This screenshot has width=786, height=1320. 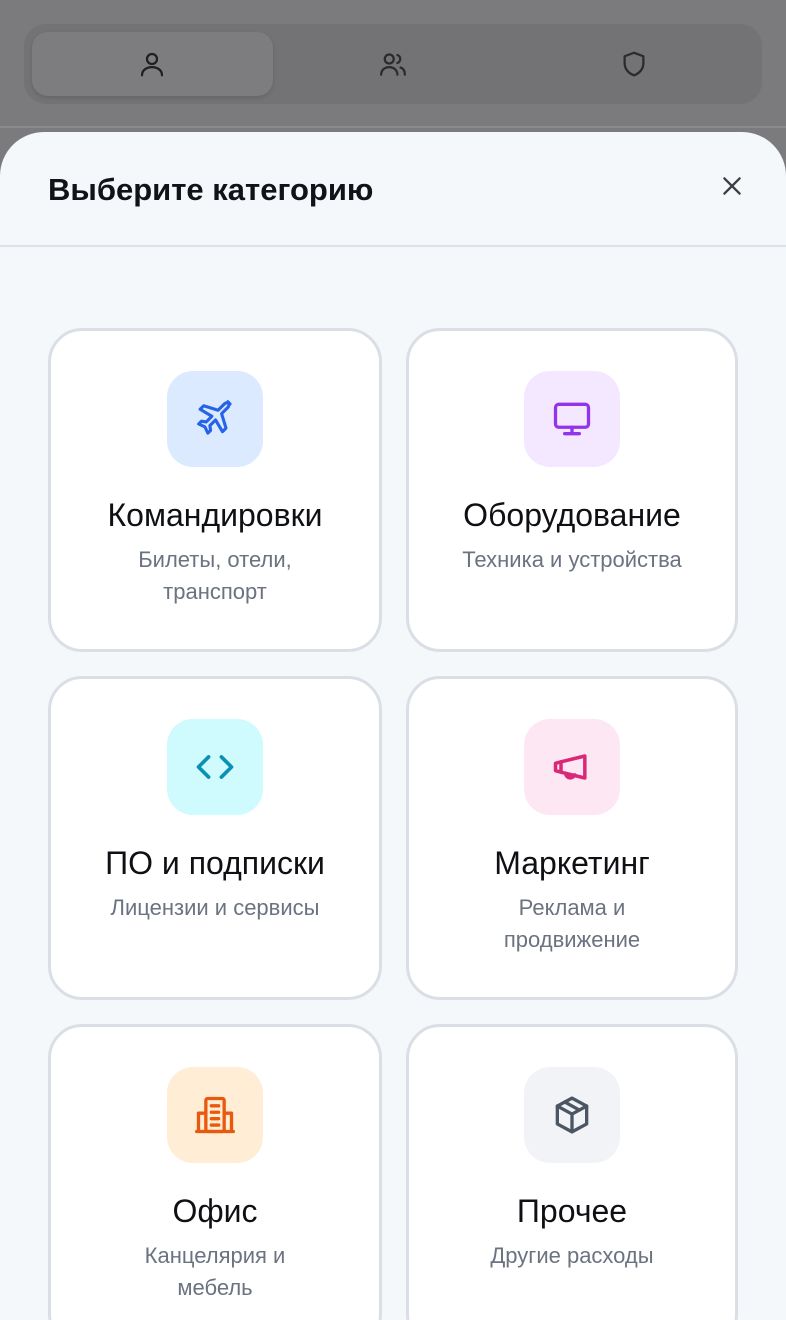 What do you see at coordinates (215, 863) in the screenshot?
I see `category-title: ПО и подписки` at bounding box center [215, 863].